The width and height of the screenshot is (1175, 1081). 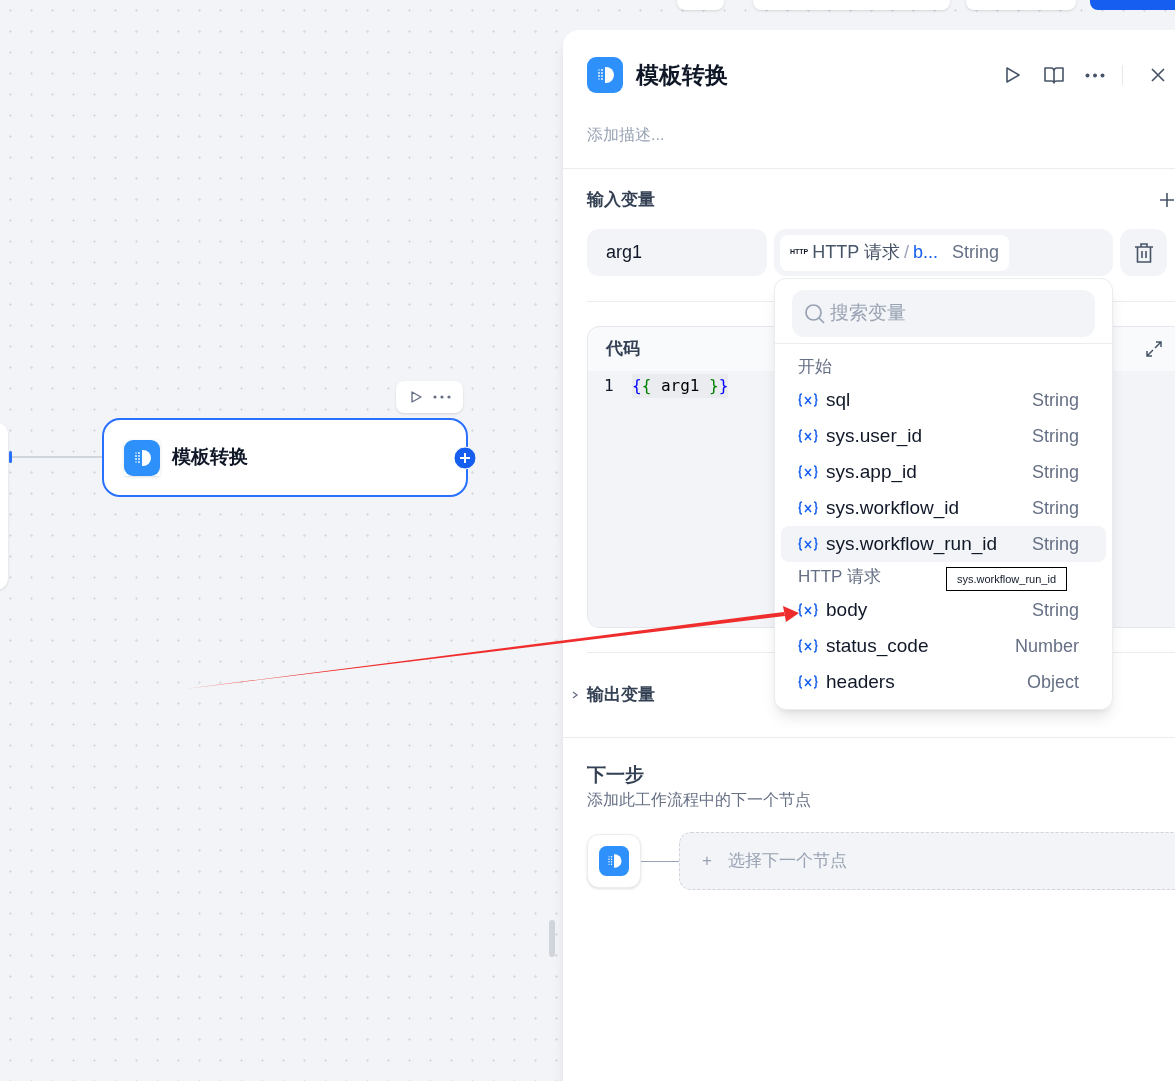 I want to click on source-node-label: HTTP 请求, so click(x=856, y=252).